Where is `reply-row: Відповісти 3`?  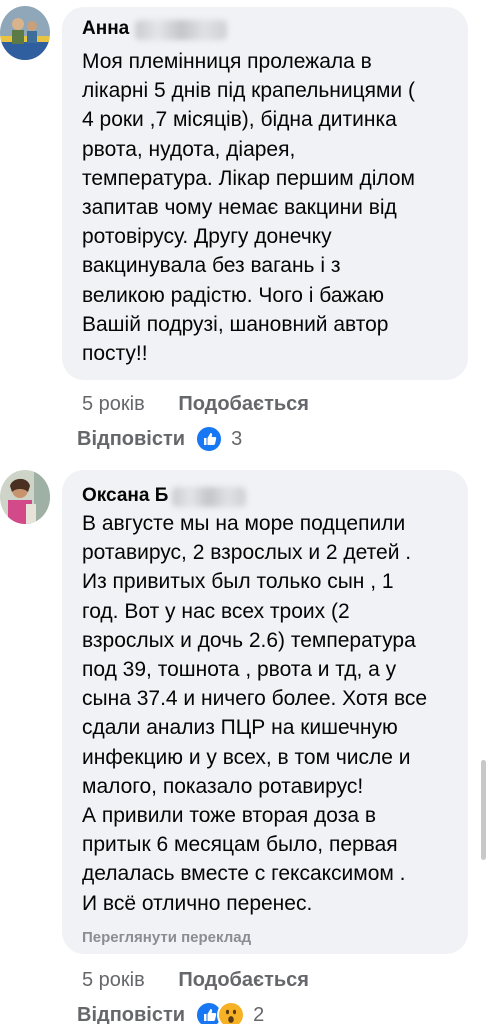 reply-row: Відповісти 3 is located at coordinates (159, 439).